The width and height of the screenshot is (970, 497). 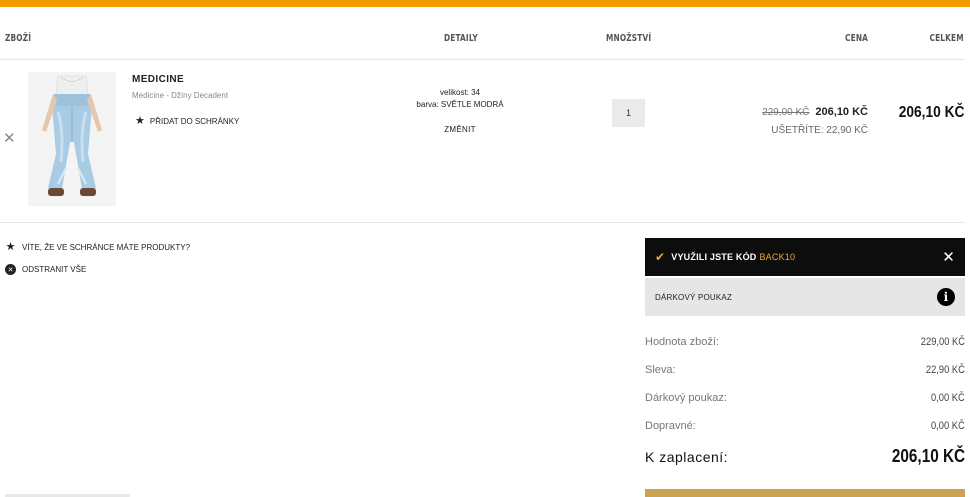 What do you see at coordinates (18, 38) in the screenshot?
I see `header-product: ZBOŽÍ` at bounding box center [18, 38].